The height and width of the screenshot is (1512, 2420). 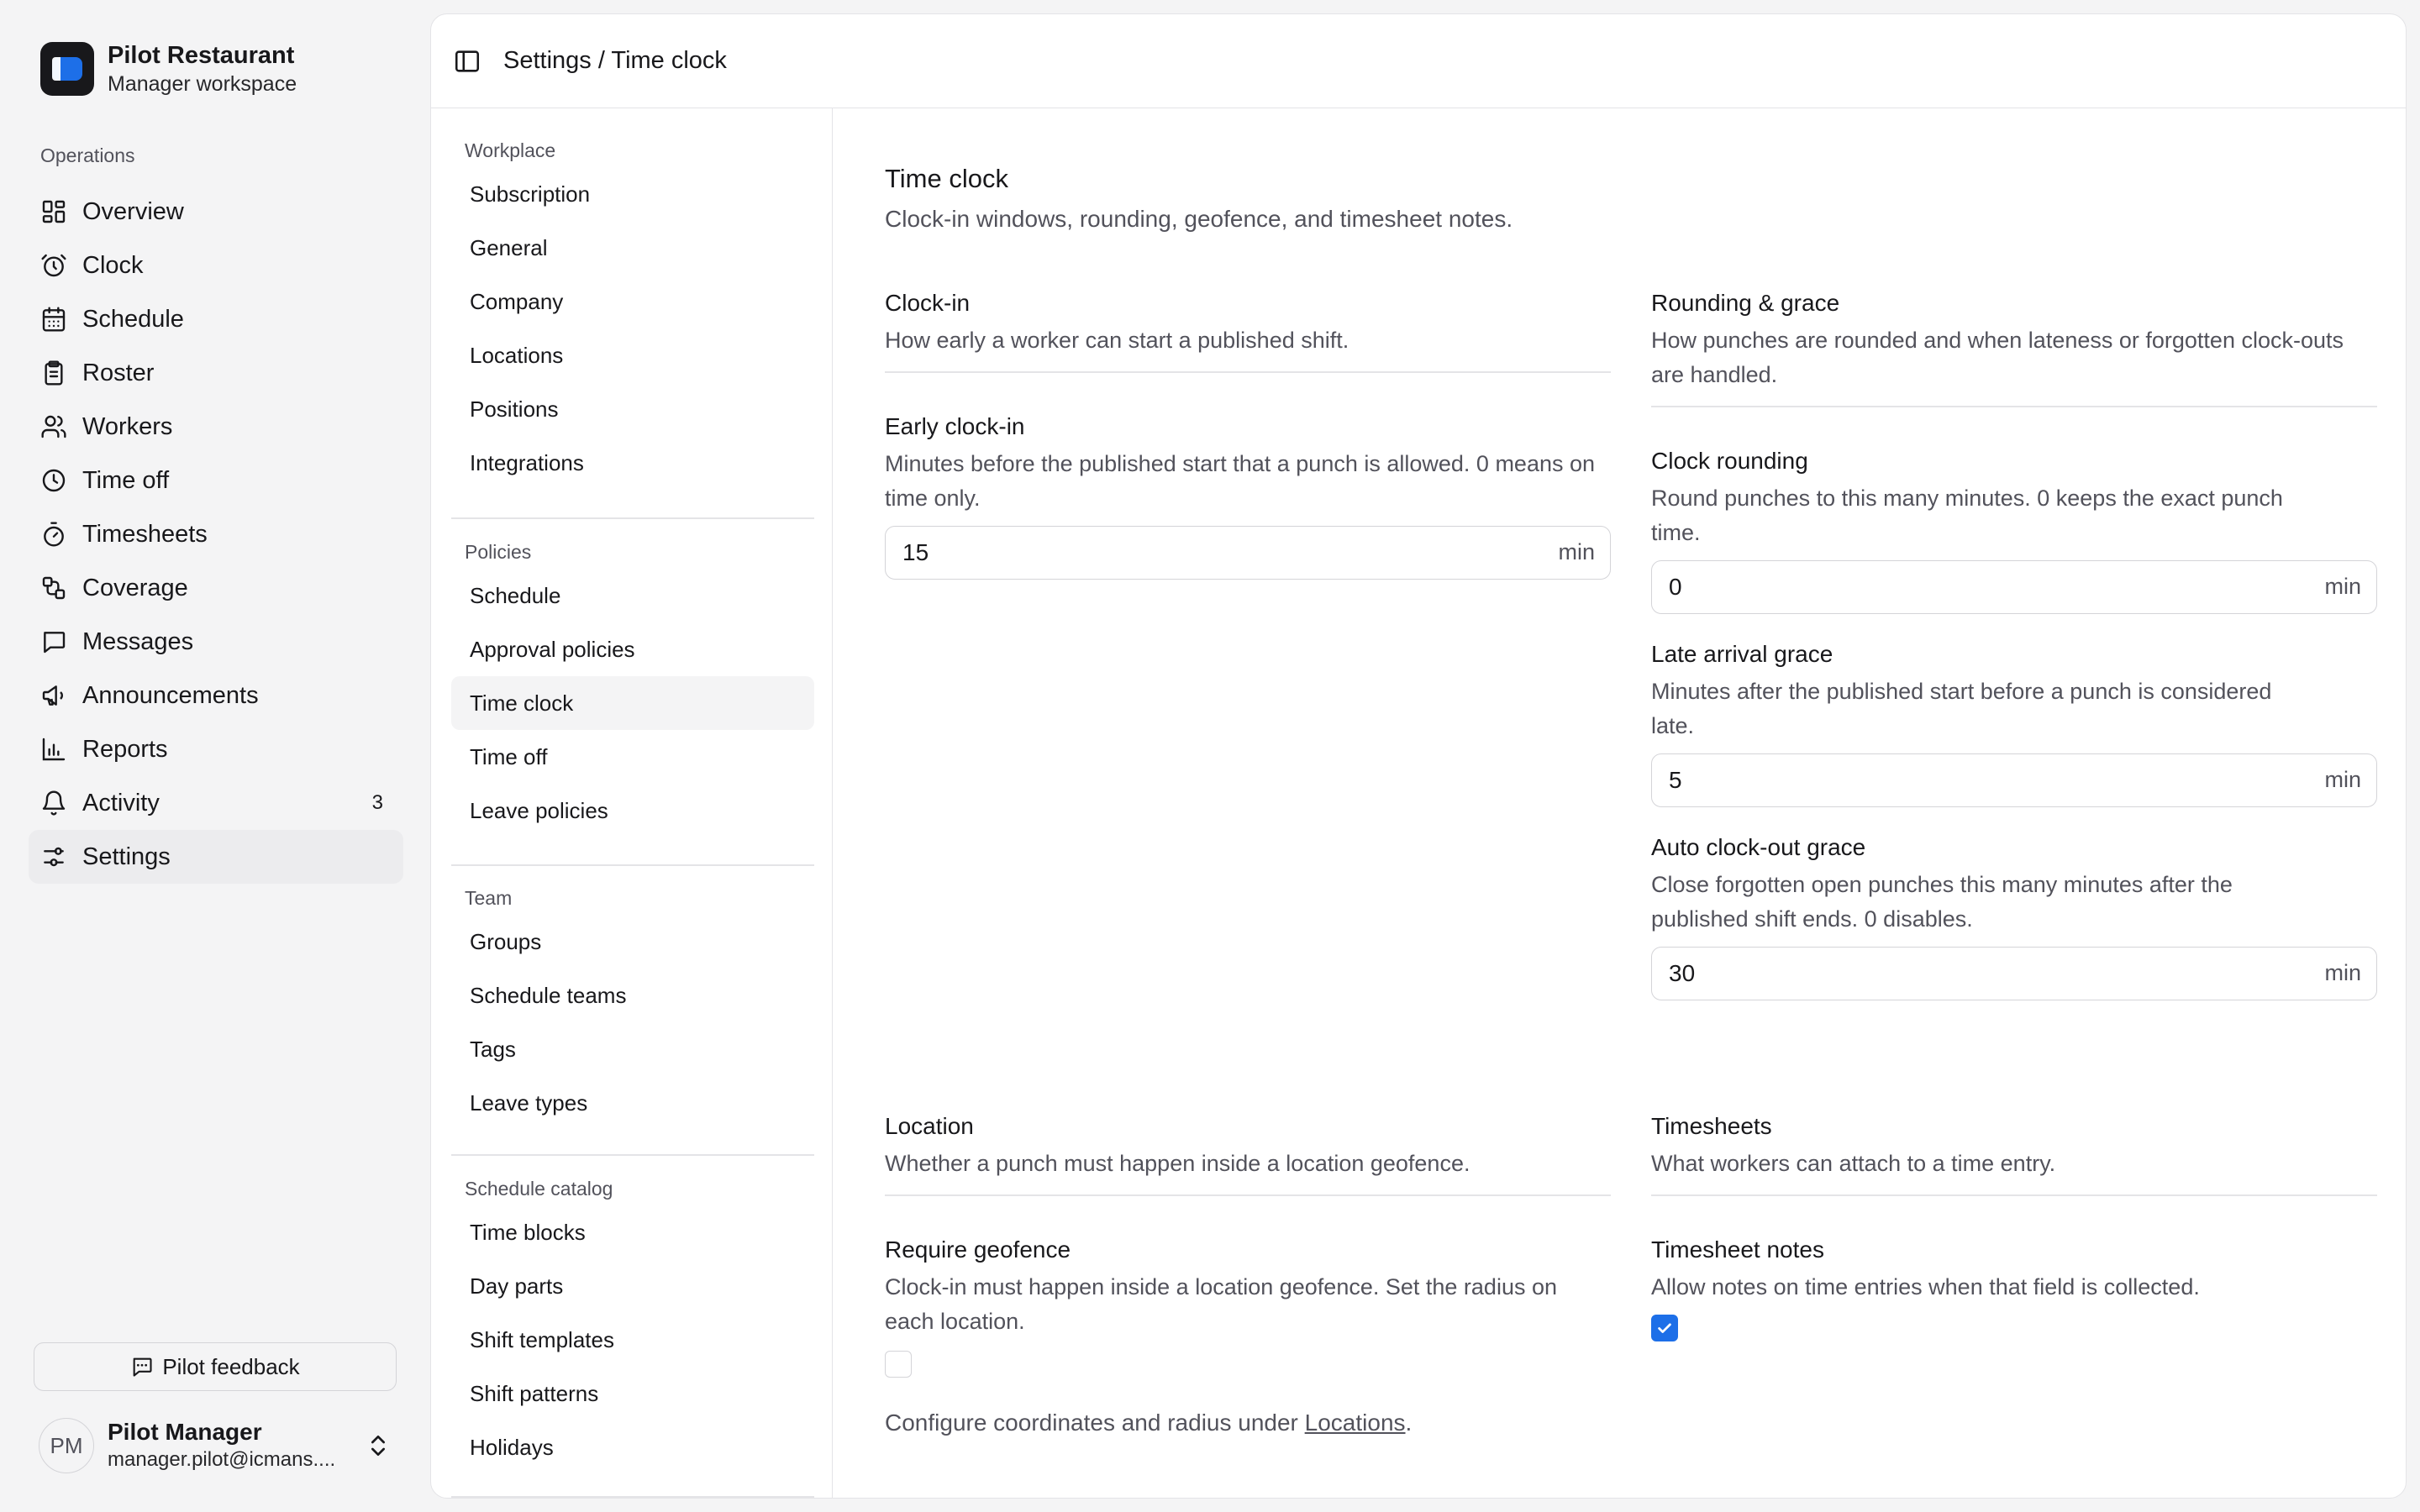 I want to click on page-title: Time clock, so click(x=946, y=178).